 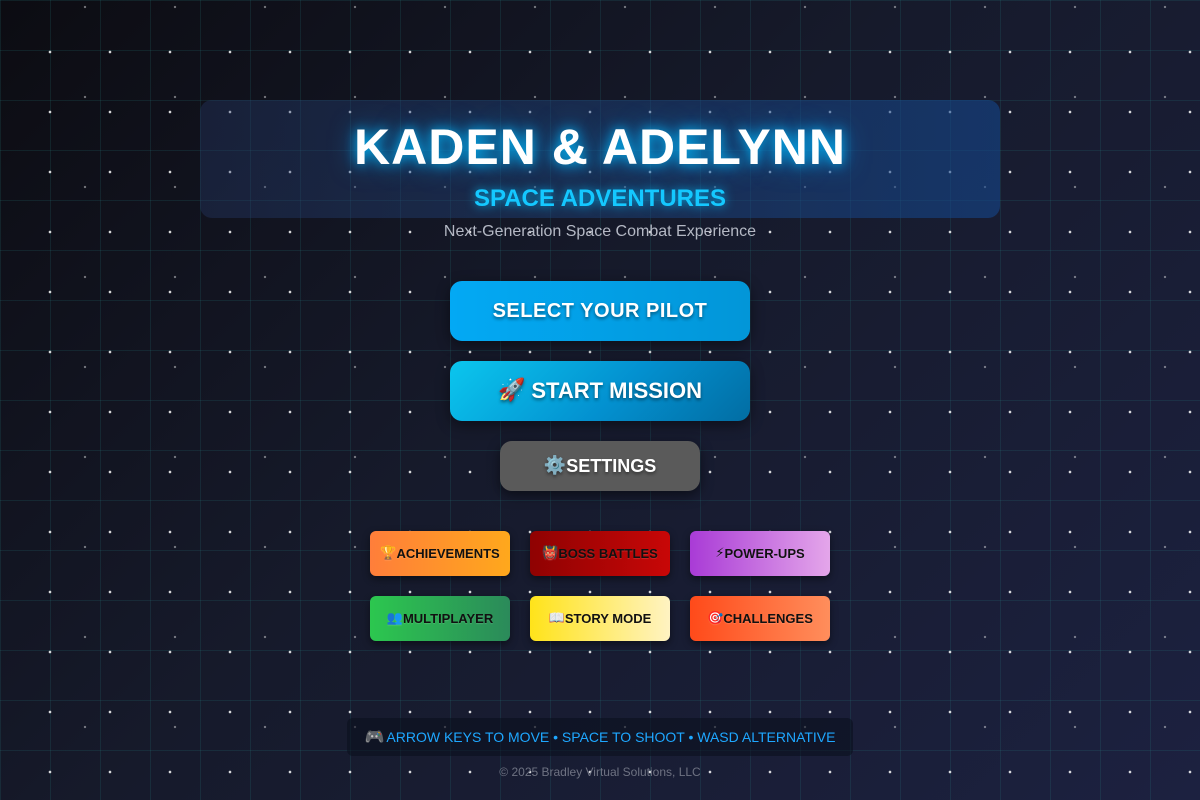 I want to click on achievements-label: ACHIEVEMENTS, so click(x=448, y=553).